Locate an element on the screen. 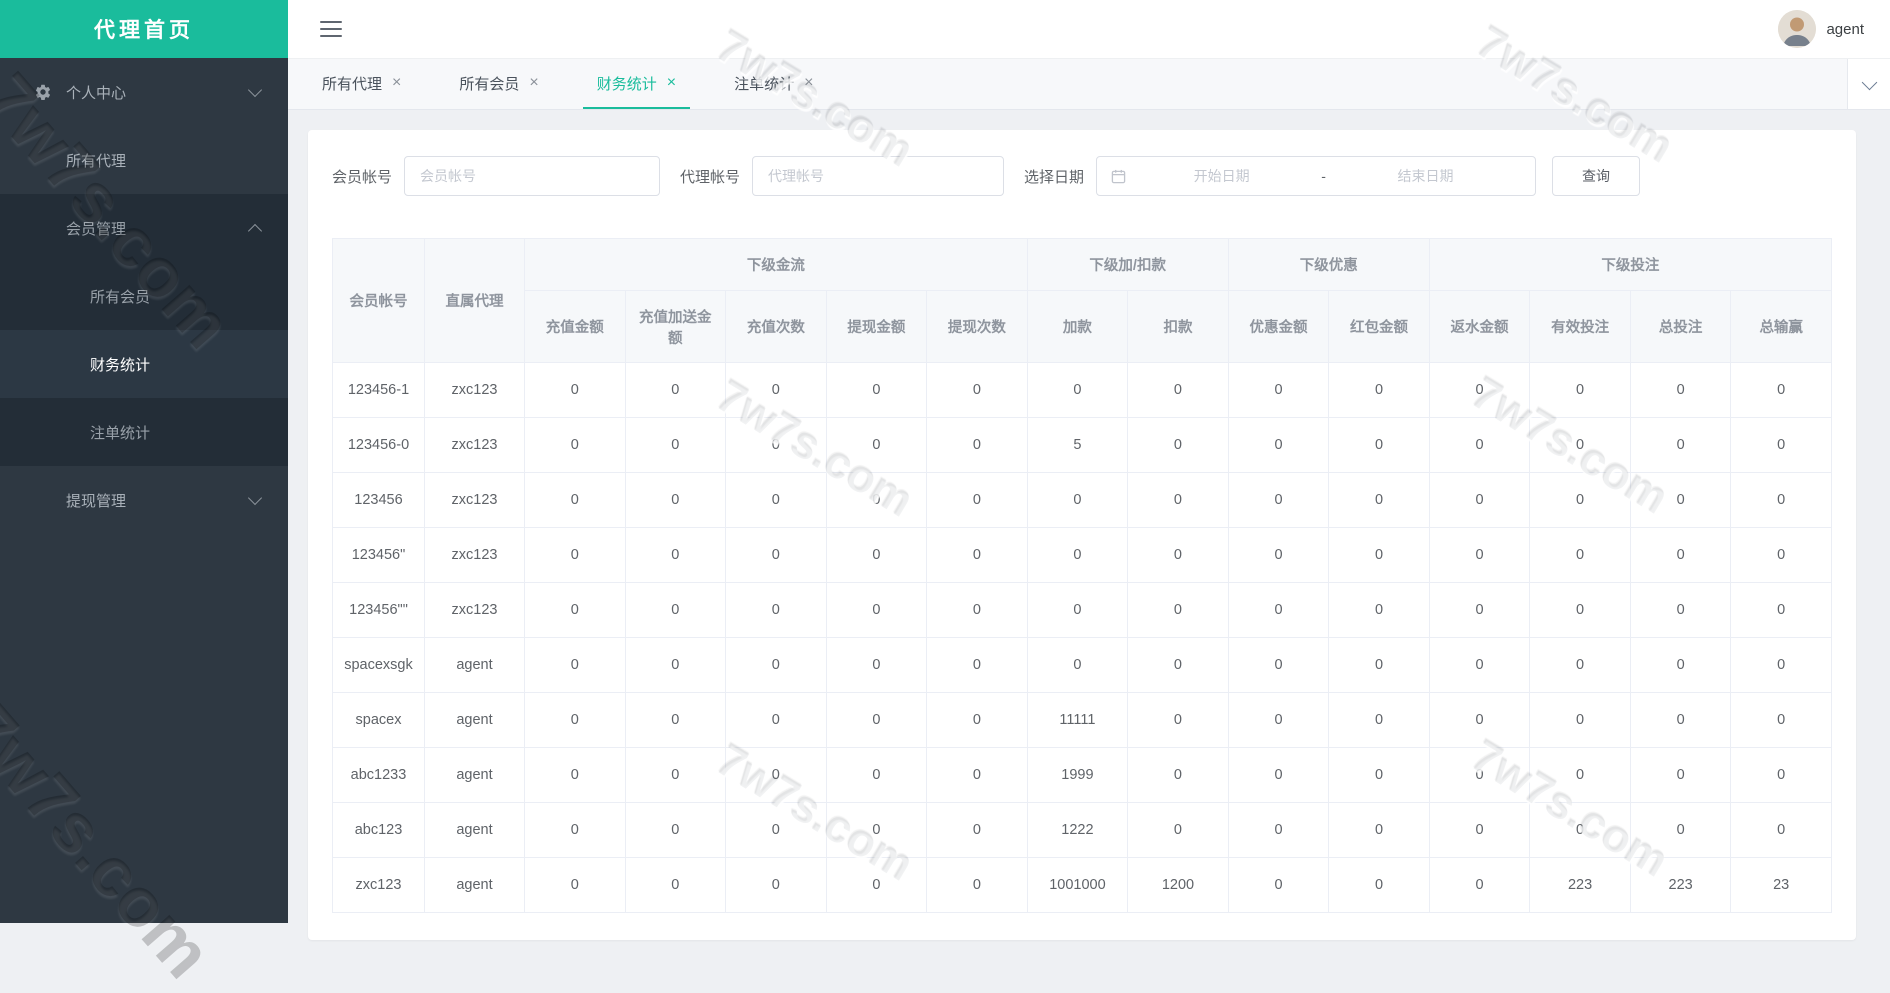 This screenshot has width=1890, height=993. tab-order-stats: 注单统计 × is located at coordinates (773, 84).